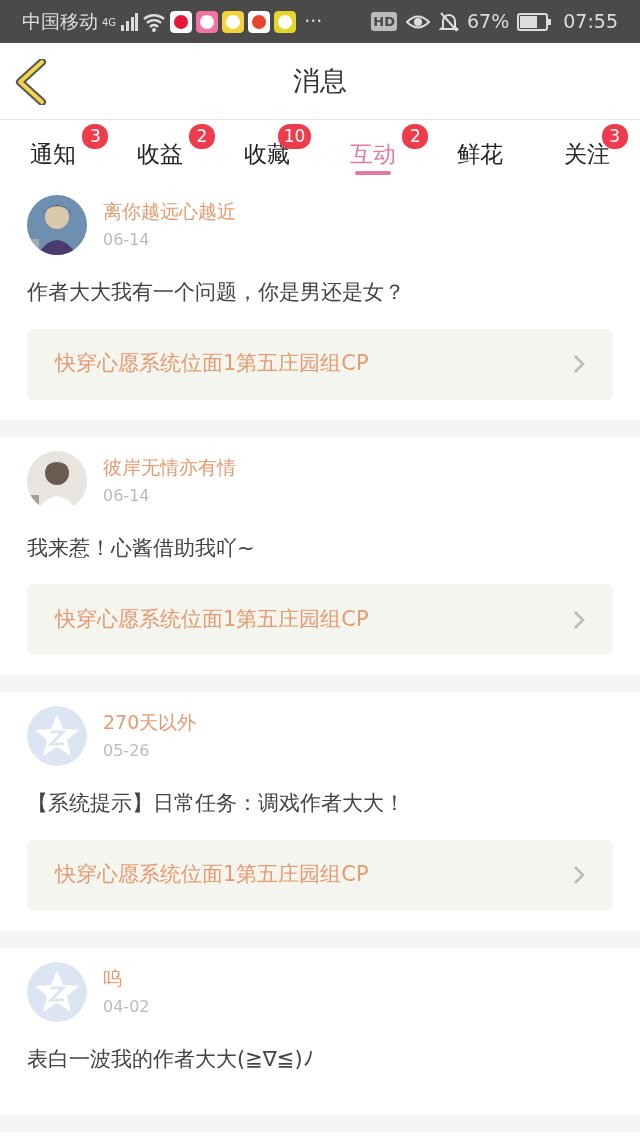 Image resolution: width=640 pixels, height=1138 pixels. What do you see at coordinates (488, 22) in the screenshot?
I see `battery-percent: 67%` at bounding box center [488, 22].